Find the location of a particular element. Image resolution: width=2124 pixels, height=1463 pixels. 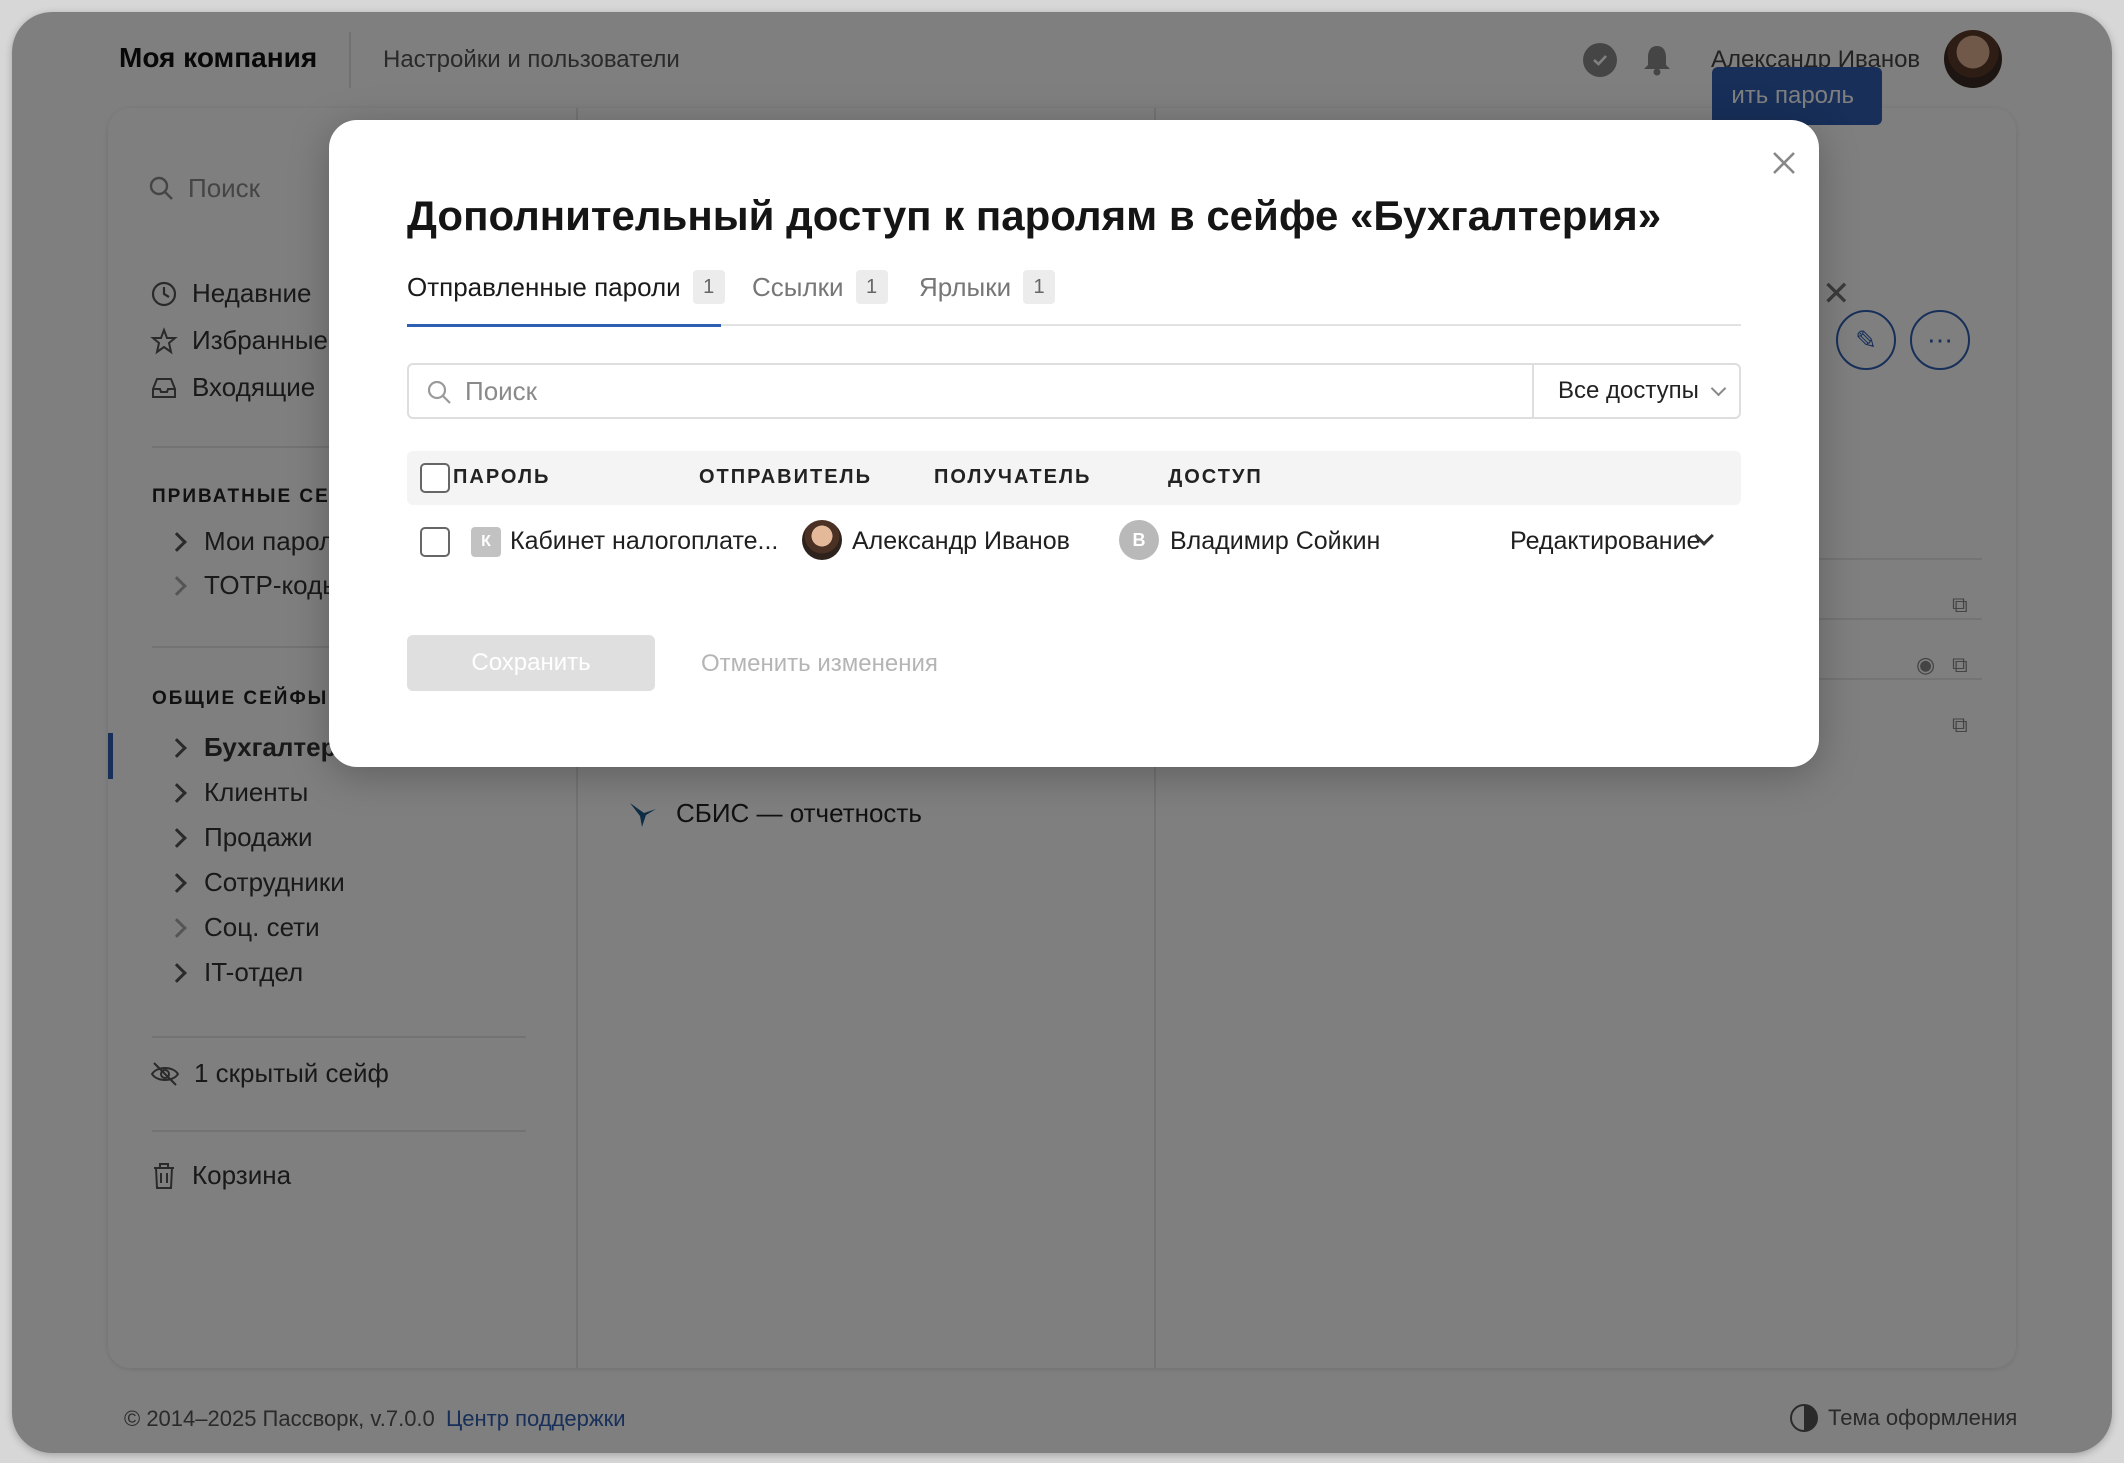

tab-sent-passwords: Отправленные пароли 1 is located at coordinates (566, 298).